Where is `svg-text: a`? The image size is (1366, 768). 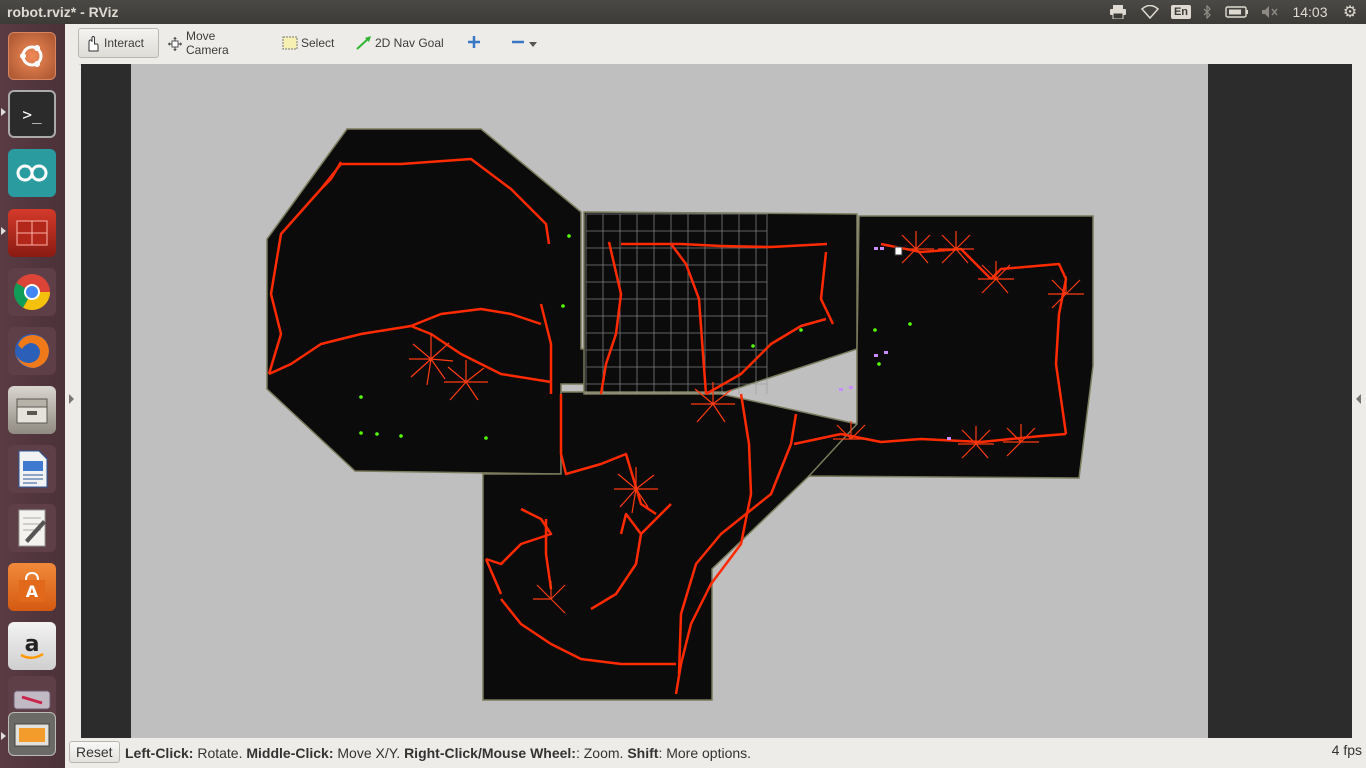 svg-text: a is located at coordinates (32, 644).